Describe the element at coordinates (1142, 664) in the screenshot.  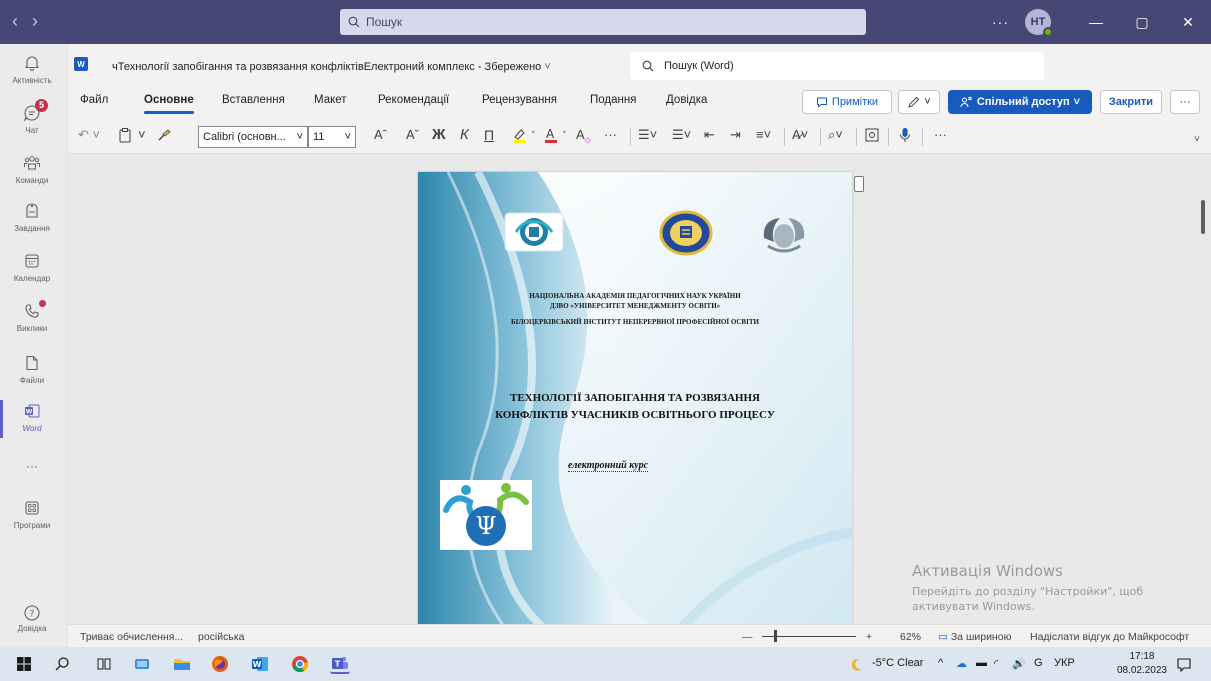
I see `clock: 17:18 08.02.2023` at that location.